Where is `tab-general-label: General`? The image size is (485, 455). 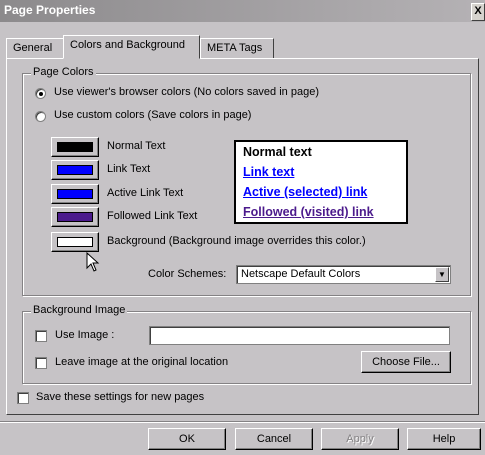
tab-general-label: General is located at coordinates (33, 48).